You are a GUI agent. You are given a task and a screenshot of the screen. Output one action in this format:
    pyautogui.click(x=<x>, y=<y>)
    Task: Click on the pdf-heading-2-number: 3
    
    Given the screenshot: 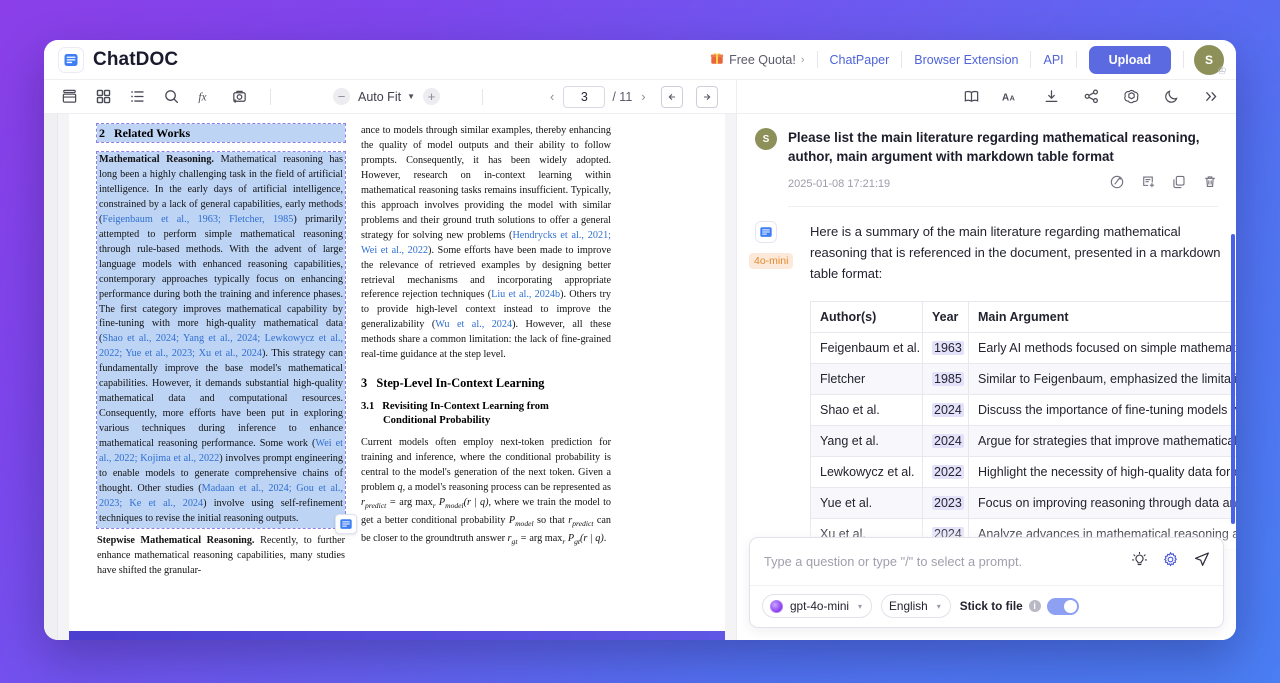 What is the action you would take?
    pyautogui.click(x=364, y=383)
    